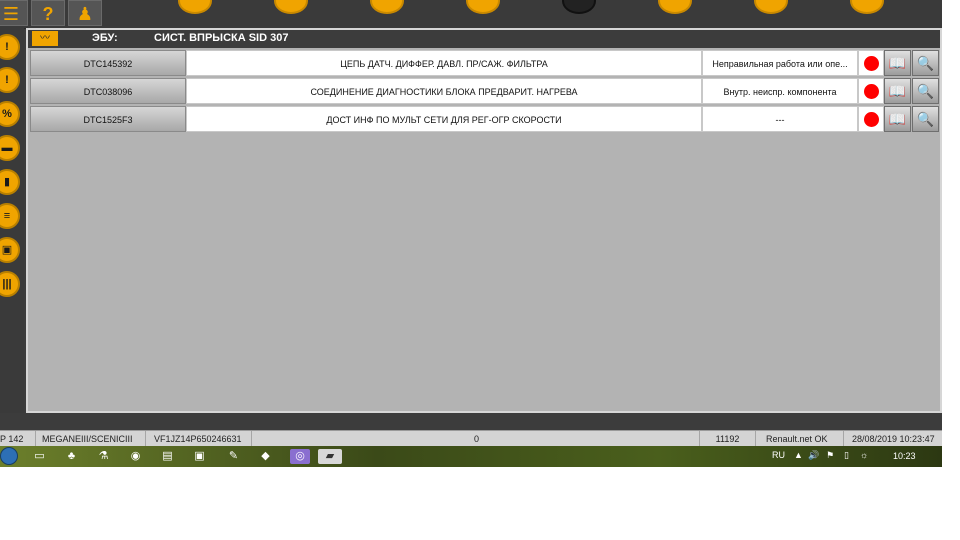 The width and height of the screenshot is (960, 540). What do you see at coordinates (387, 7) in the screenshot?
I see `shield-icon` at bounding box center [387, 7].